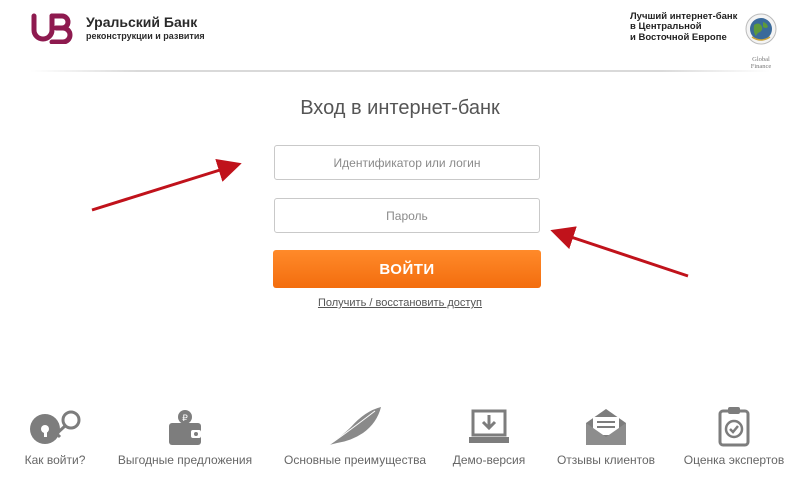 The width and height of the screenshot is (800, 484). Describe the element at coordinates (761, 29) in the screenshot. I see `globe-award-icon` at that location.